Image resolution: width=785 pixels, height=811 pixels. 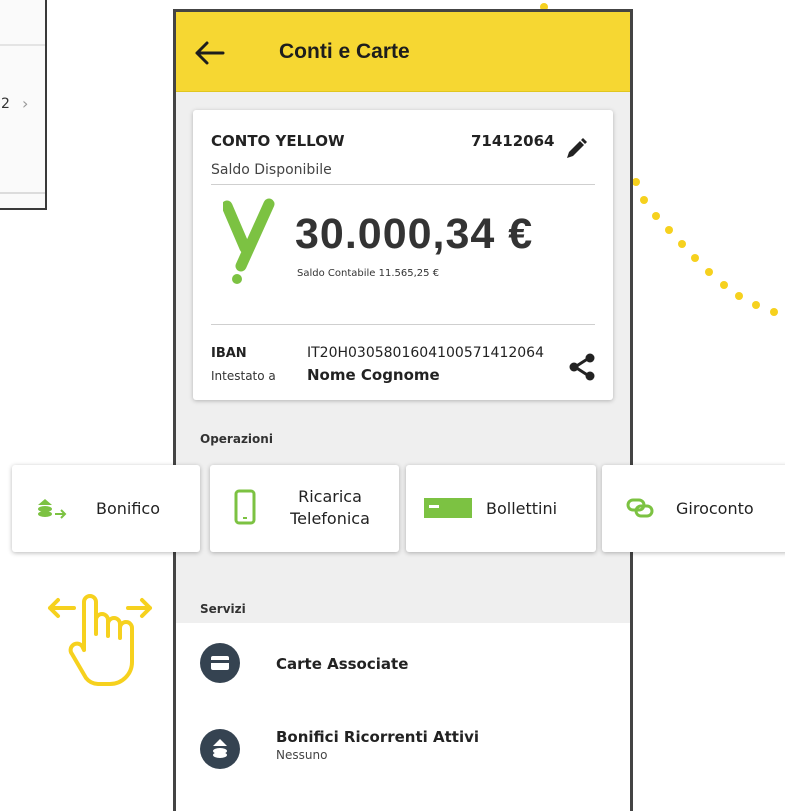 What do you see at coordinates (243, 376) in the screenshot?
I see `holder-label: Intestato a` at bounding box center [243, 376].